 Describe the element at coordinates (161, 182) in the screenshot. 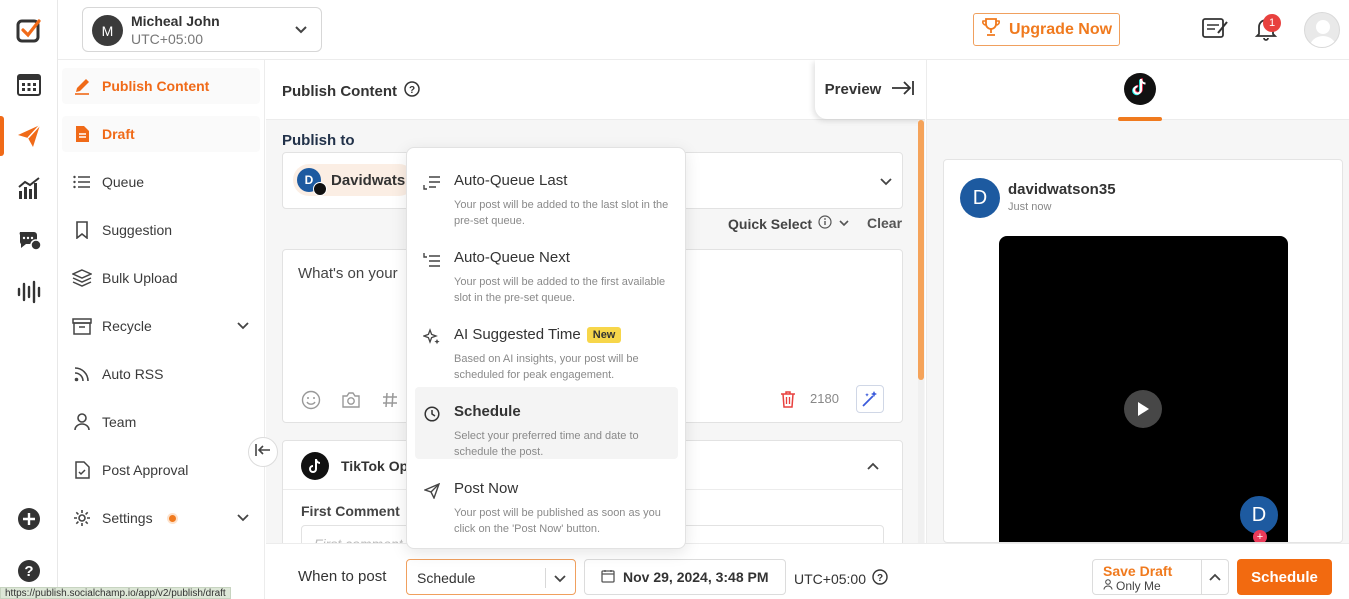

I see `sidebar-item-queue: Queue` at that location.